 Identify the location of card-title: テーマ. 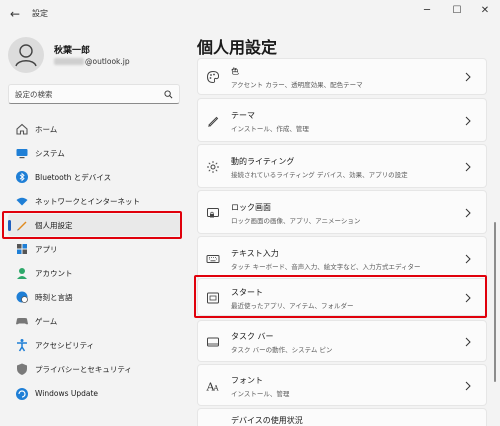
(243, 115).